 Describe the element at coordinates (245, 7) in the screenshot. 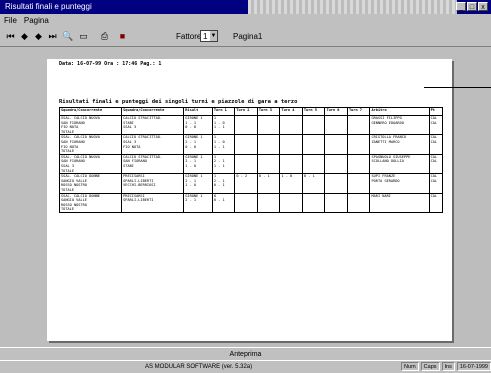

I see `title-bar: Risultati finali e punteggi _ □ x` at that location.